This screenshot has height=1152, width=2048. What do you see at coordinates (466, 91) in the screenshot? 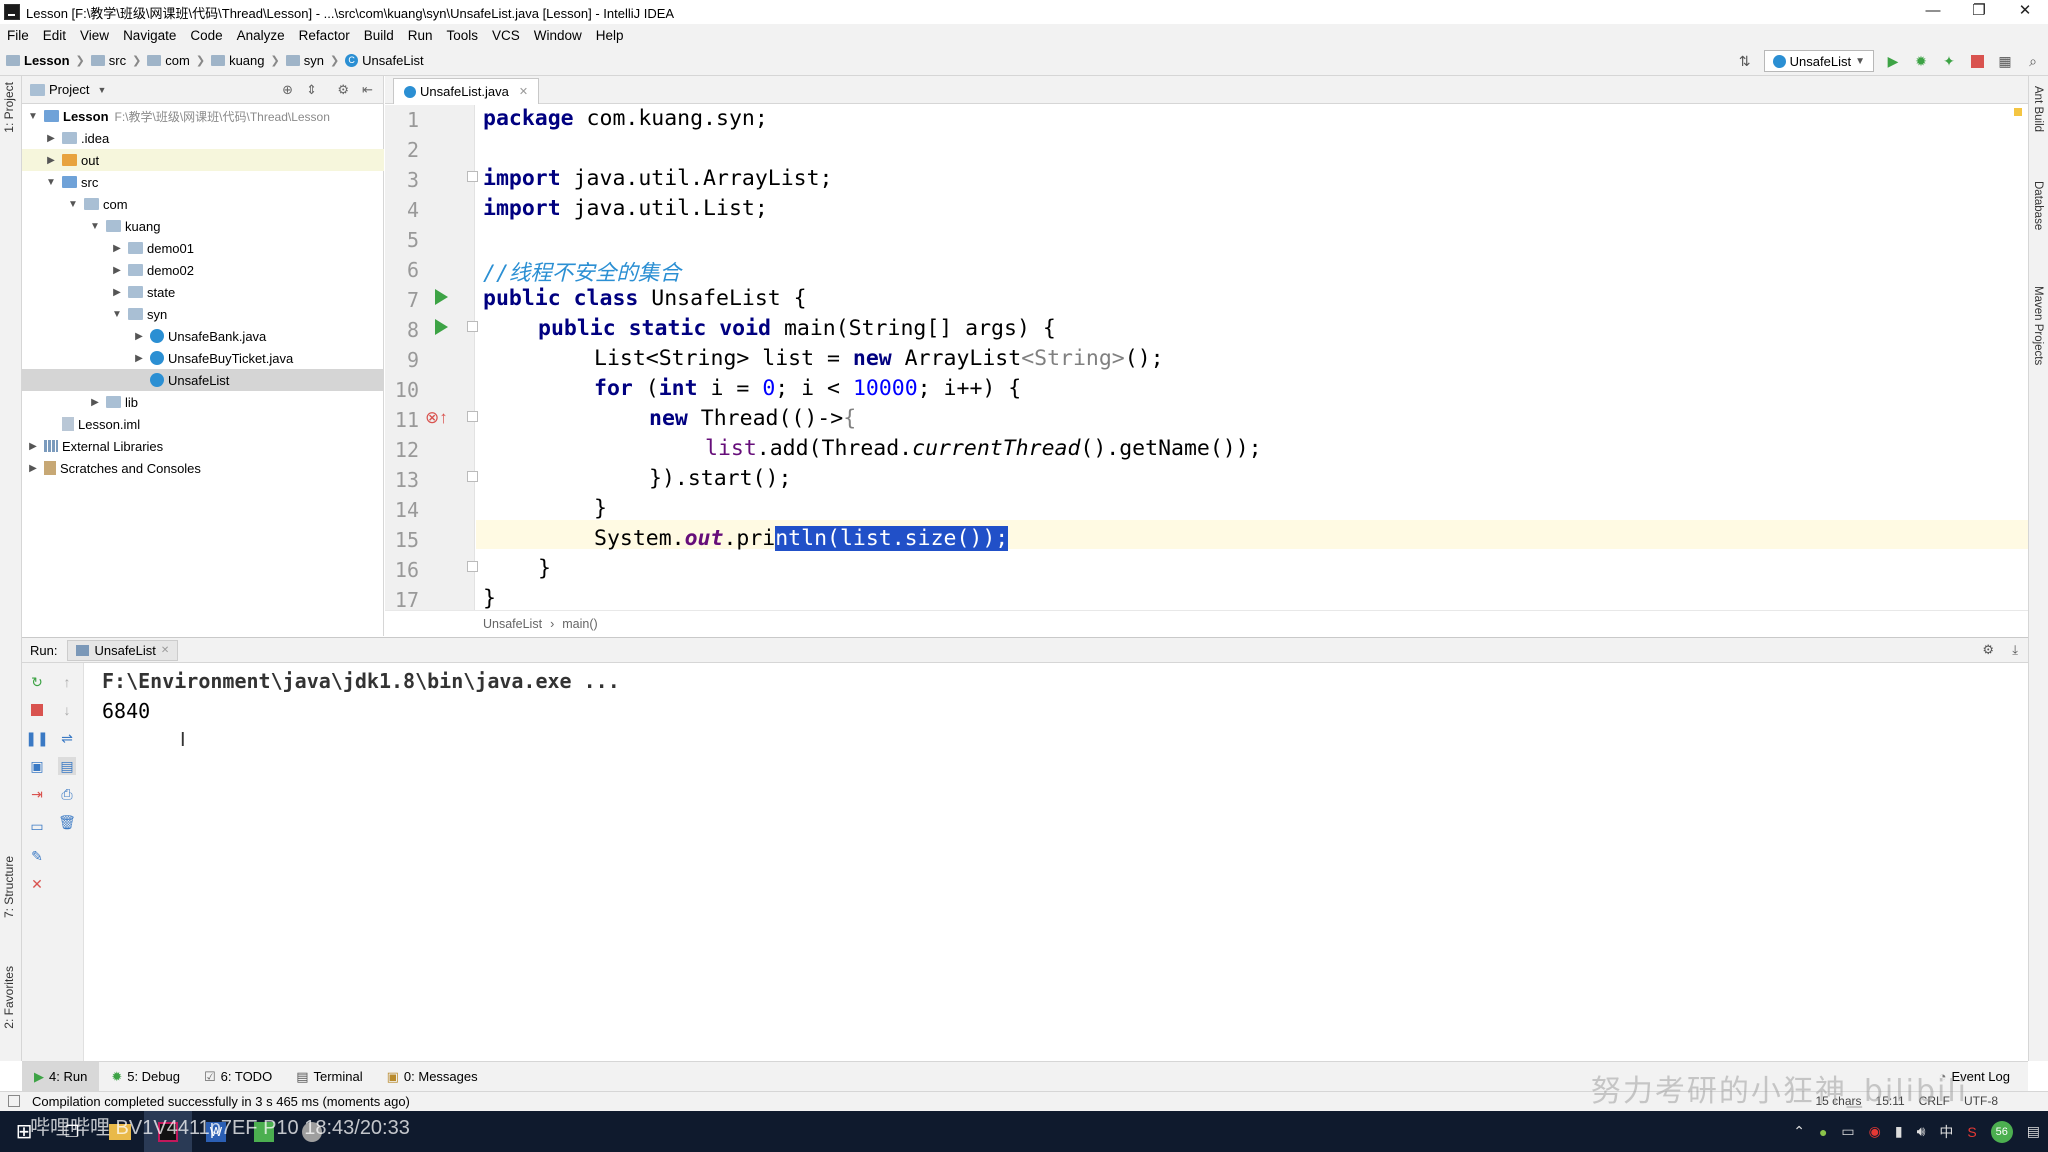
I see `editor-tab-unsafelist: UnsafeList.java ✕` at bounding box center [466, 91].